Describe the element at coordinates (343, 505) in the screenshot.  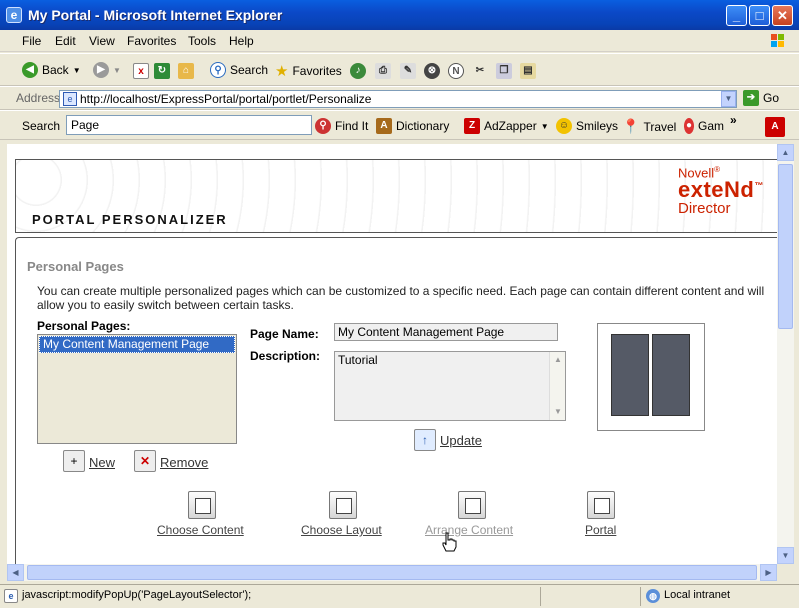
I see `choose-layout-icon` at that location.